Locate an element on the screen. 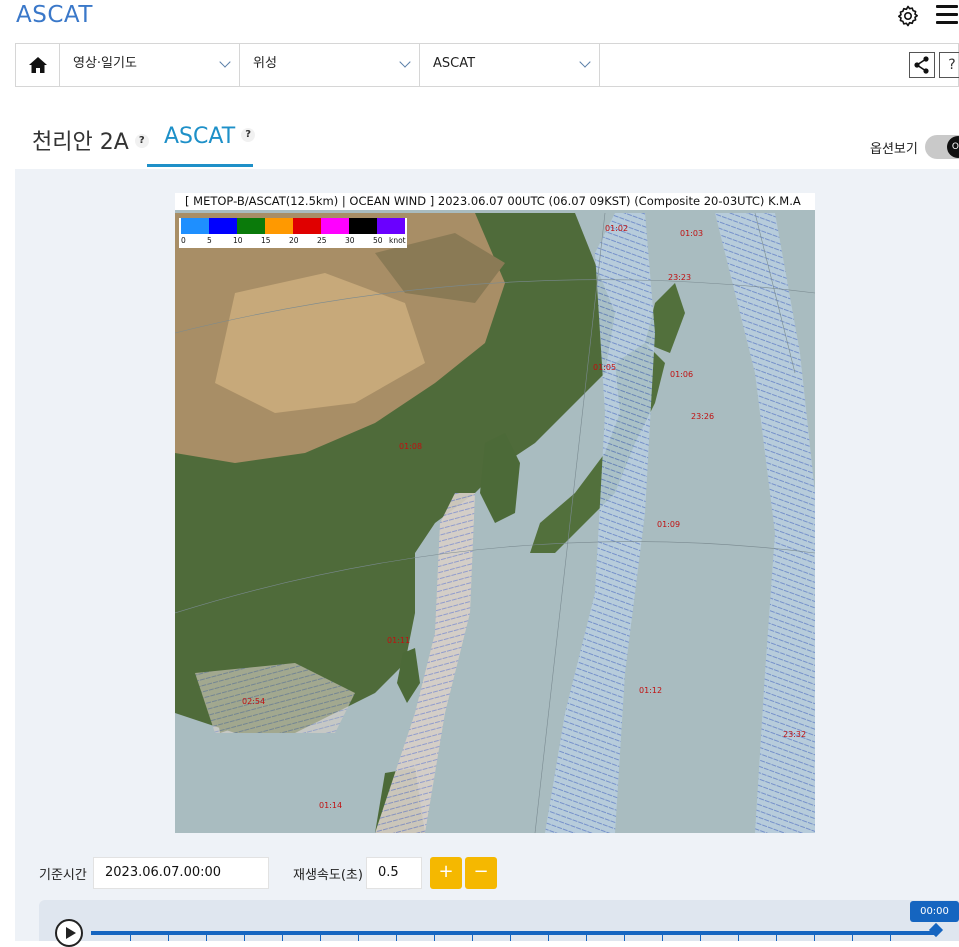 The height and width of the screenshot is (947, 959). play-speed-input: 0.5 is located at coordinates (394, 873).